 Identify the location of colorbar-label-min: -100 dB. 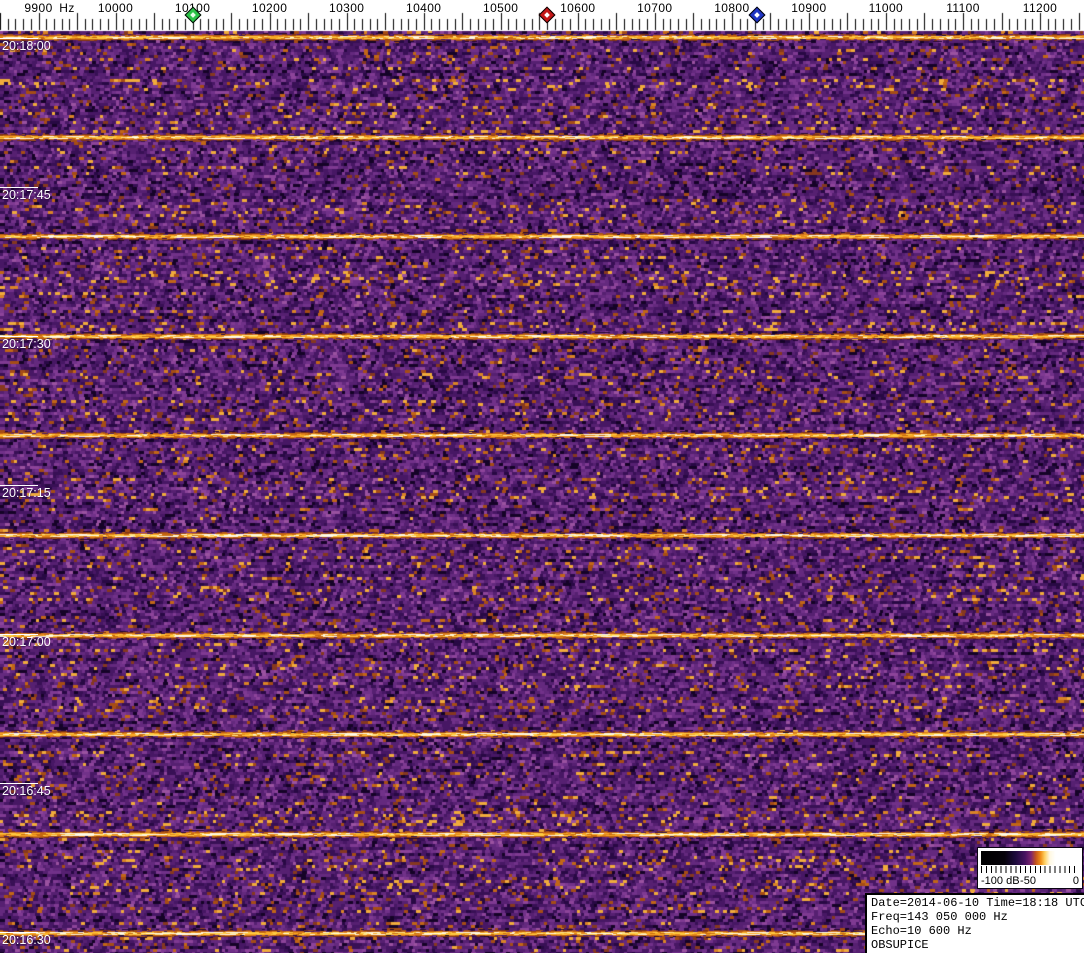
(1000, 881).